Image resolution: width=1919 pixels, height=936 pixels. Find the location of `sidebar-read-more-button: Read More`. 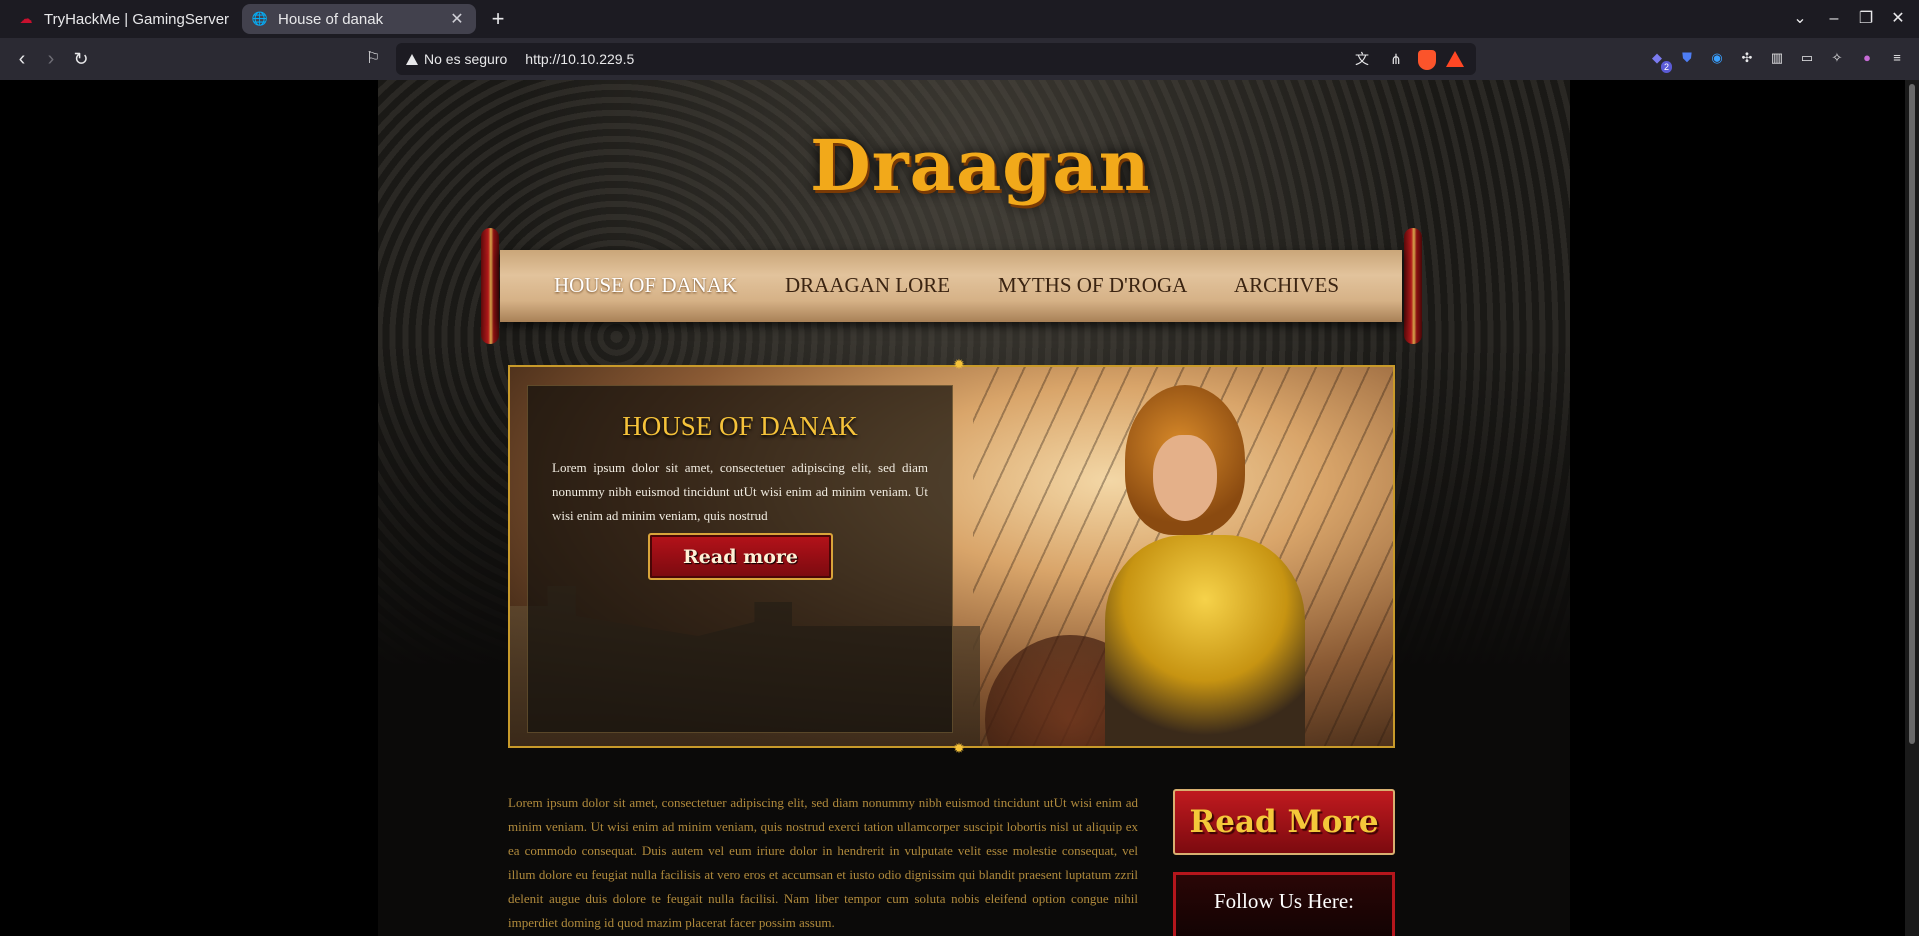

sidebar-read-more-button: Read More is located at coordinates (1284, 822).